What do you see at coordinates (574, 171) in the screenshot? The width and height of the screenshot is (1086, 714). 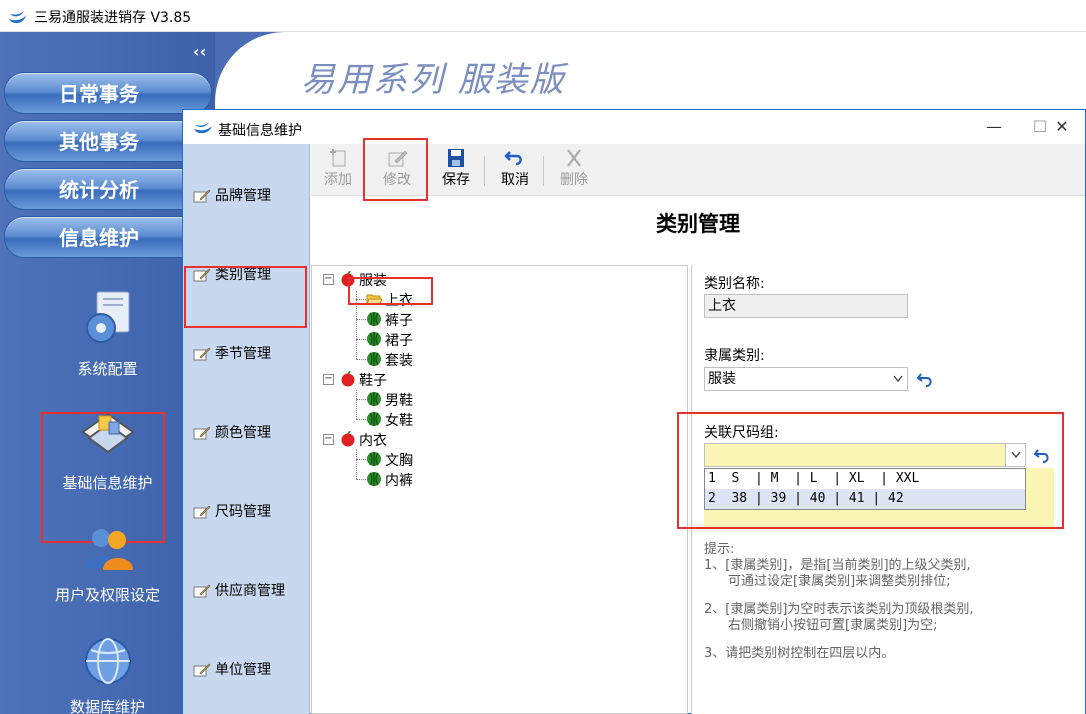 I see `delete-button: 删除` at bounding box center [574, 171].